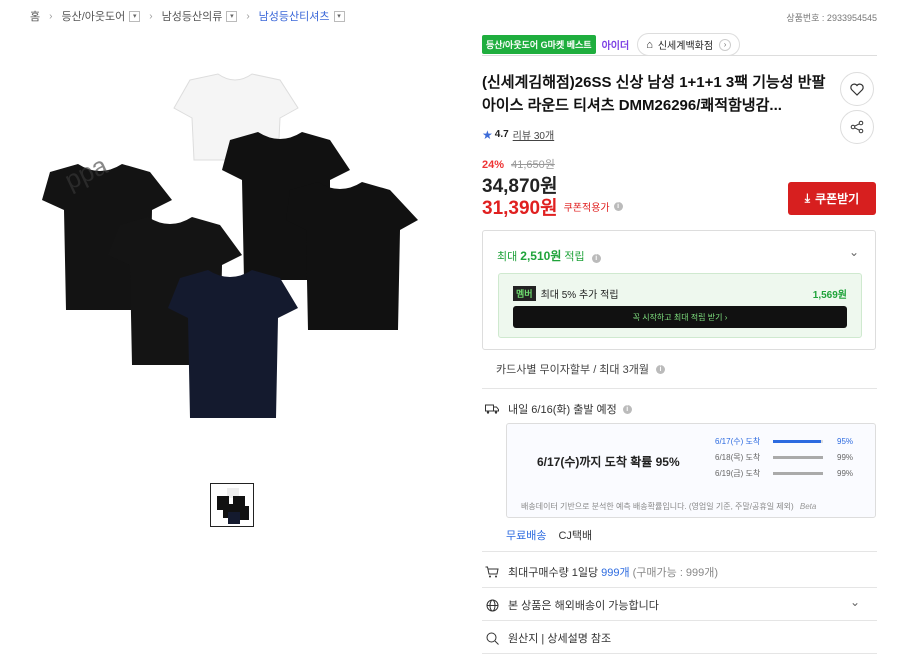 The image size is (899, 661). Describe the element at coordinates (586, 208) in the screenshot. I see `coupon-price-label: 쿠폰적용가` at that location.